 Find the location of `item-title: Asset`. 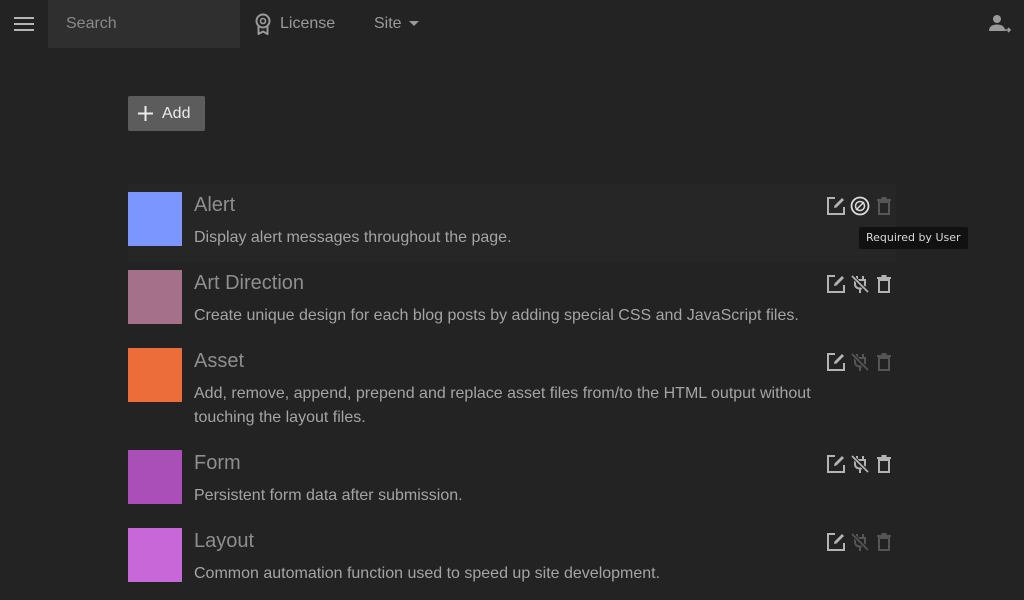

item-title: Asset is located at coordinates (219, 361).